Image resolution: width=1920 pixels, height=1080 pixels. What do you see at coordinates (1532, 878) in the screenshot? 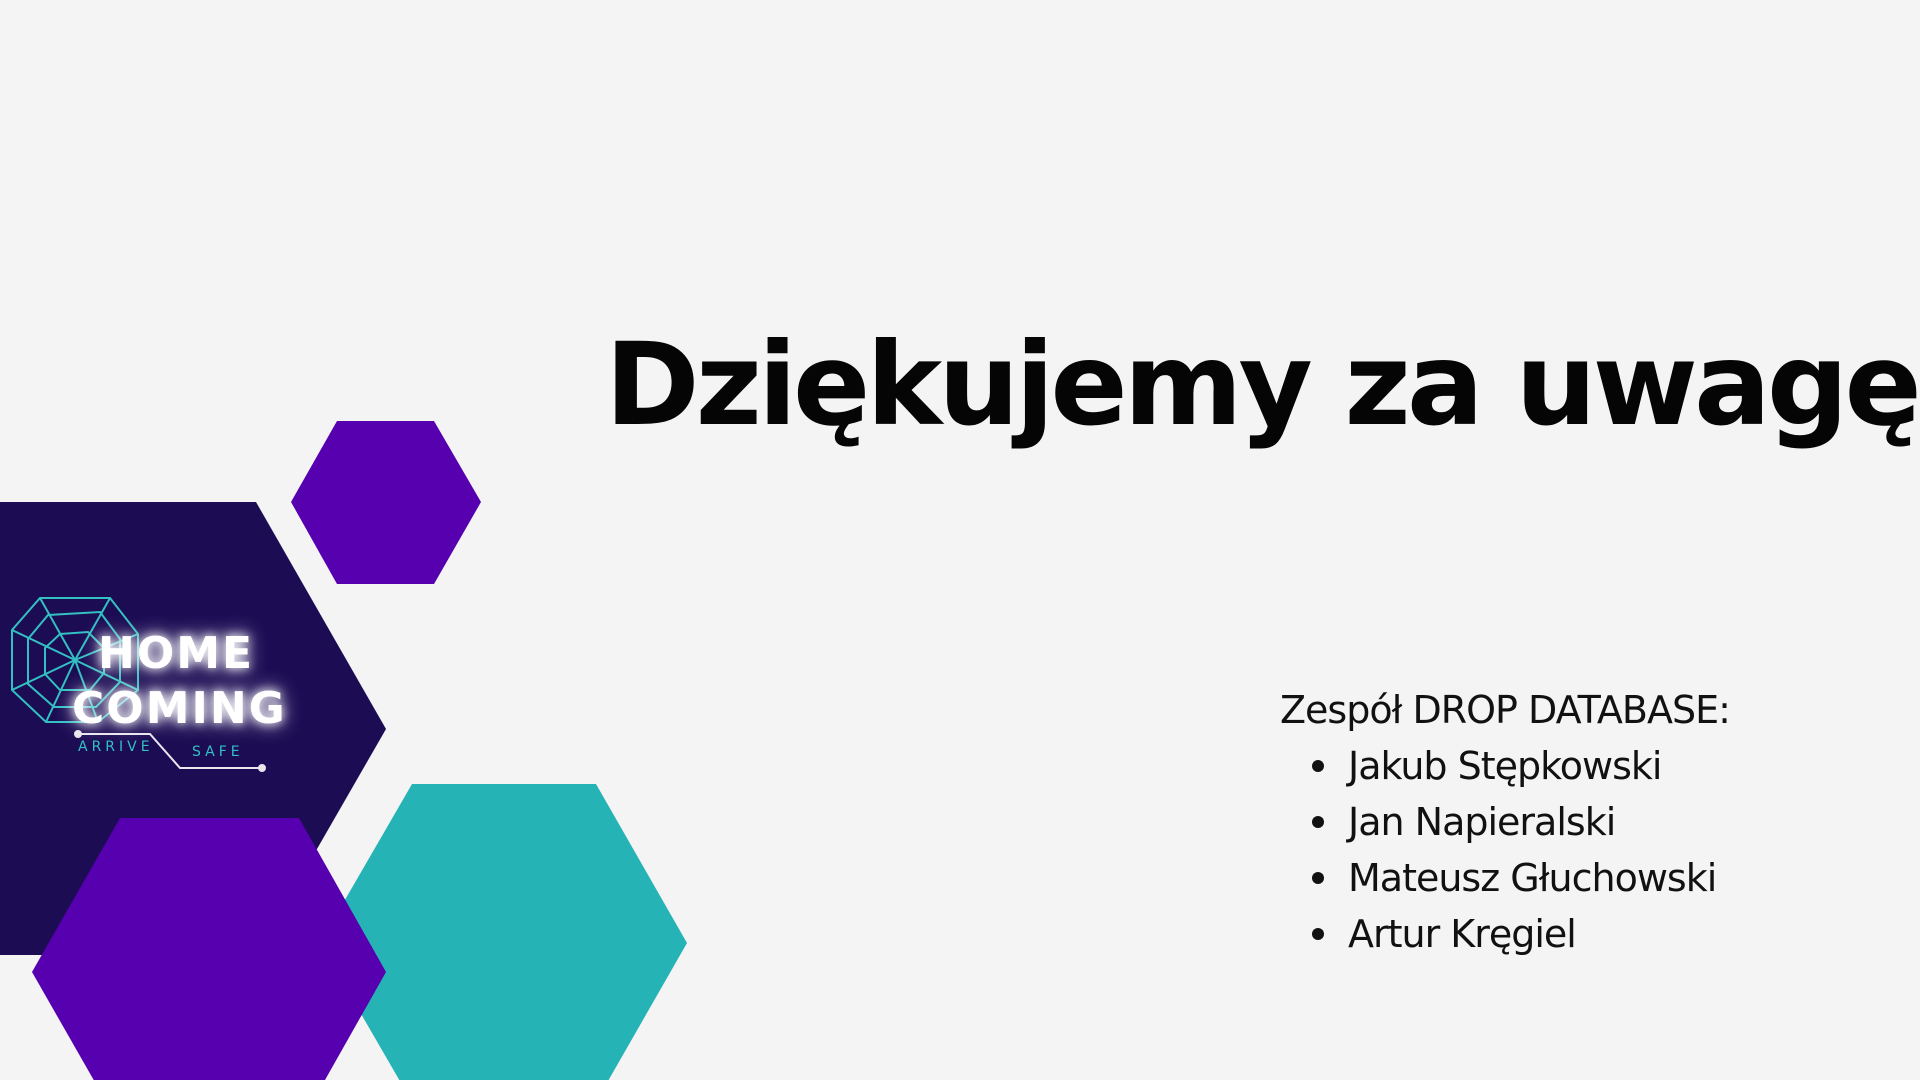
I see `team-member-name: Mateusz Głuchowski` at bounding box center [1532, 878].